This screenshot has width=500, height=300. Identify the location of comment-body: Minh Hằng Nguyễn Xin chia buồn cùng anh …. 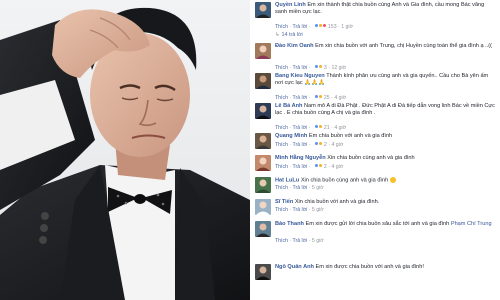
(386, 158).